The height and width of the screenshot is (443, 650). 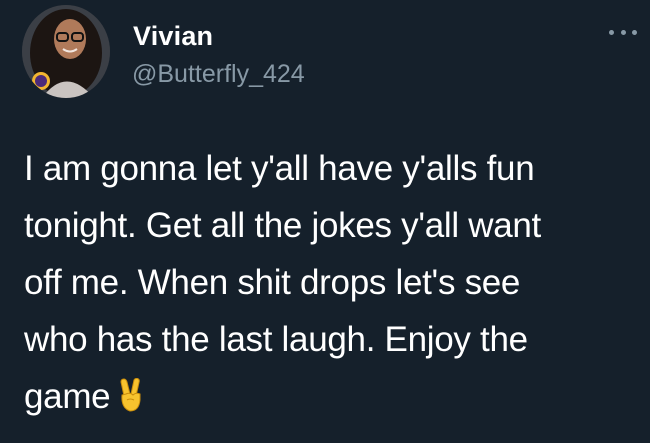 I want to click on display-name: Vivian, so click(x=173, y=36).